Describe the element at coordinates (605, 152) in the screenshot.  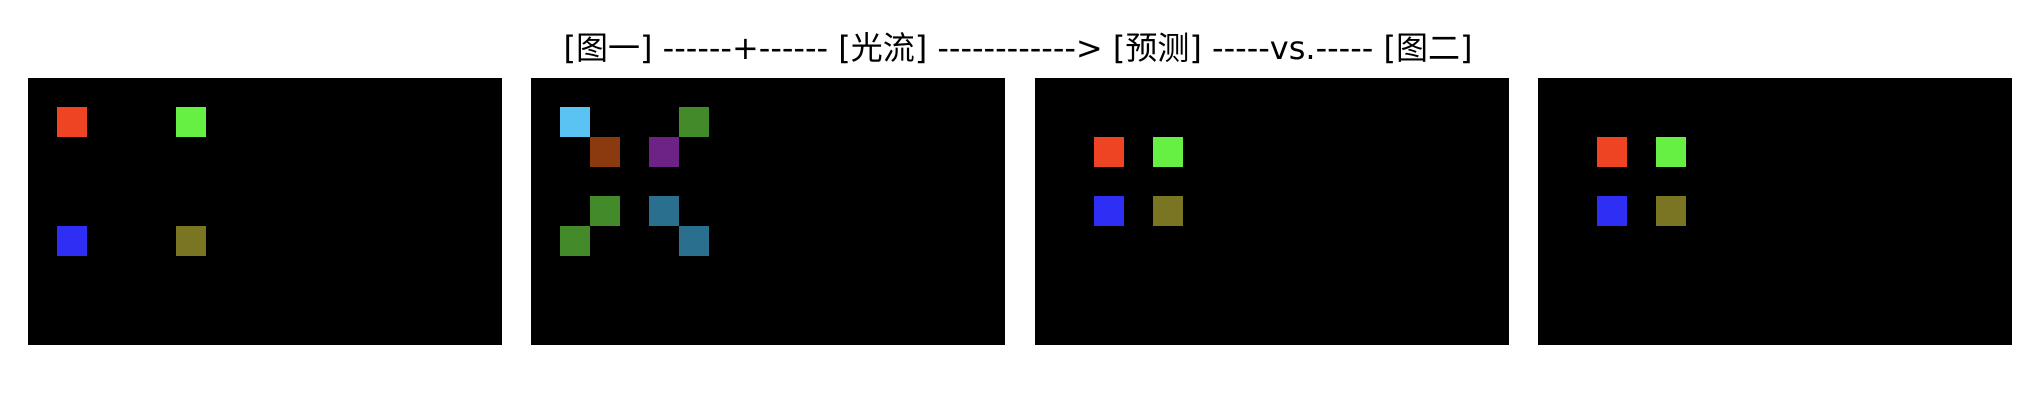
I see `brown-cell` at that location.